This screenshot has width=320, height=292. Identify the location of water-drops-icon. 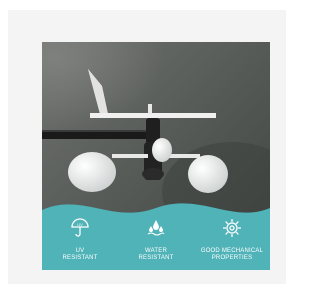
(156, 228).